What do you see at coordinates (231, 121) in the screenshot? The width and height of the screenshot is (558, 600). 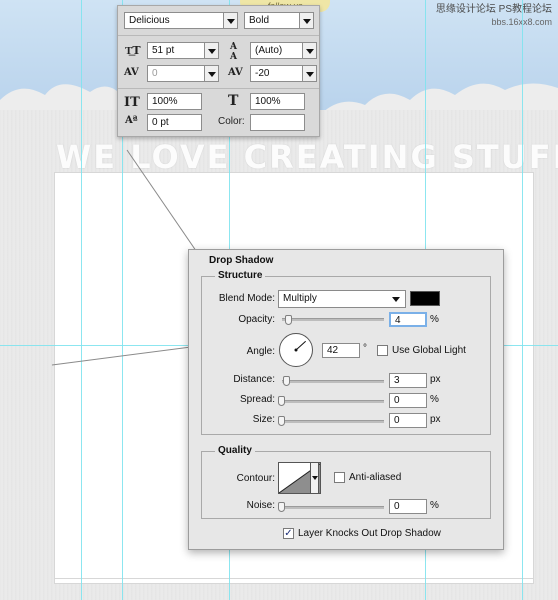 I see `color-label: Color:` at bounding box center [231, 121].